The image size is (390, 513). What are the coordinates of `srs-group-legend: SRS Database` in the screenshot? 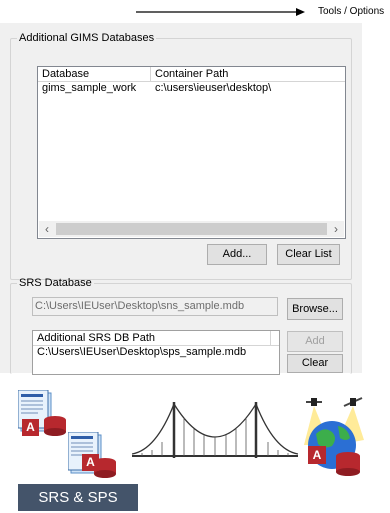 It's located at (55, 283).